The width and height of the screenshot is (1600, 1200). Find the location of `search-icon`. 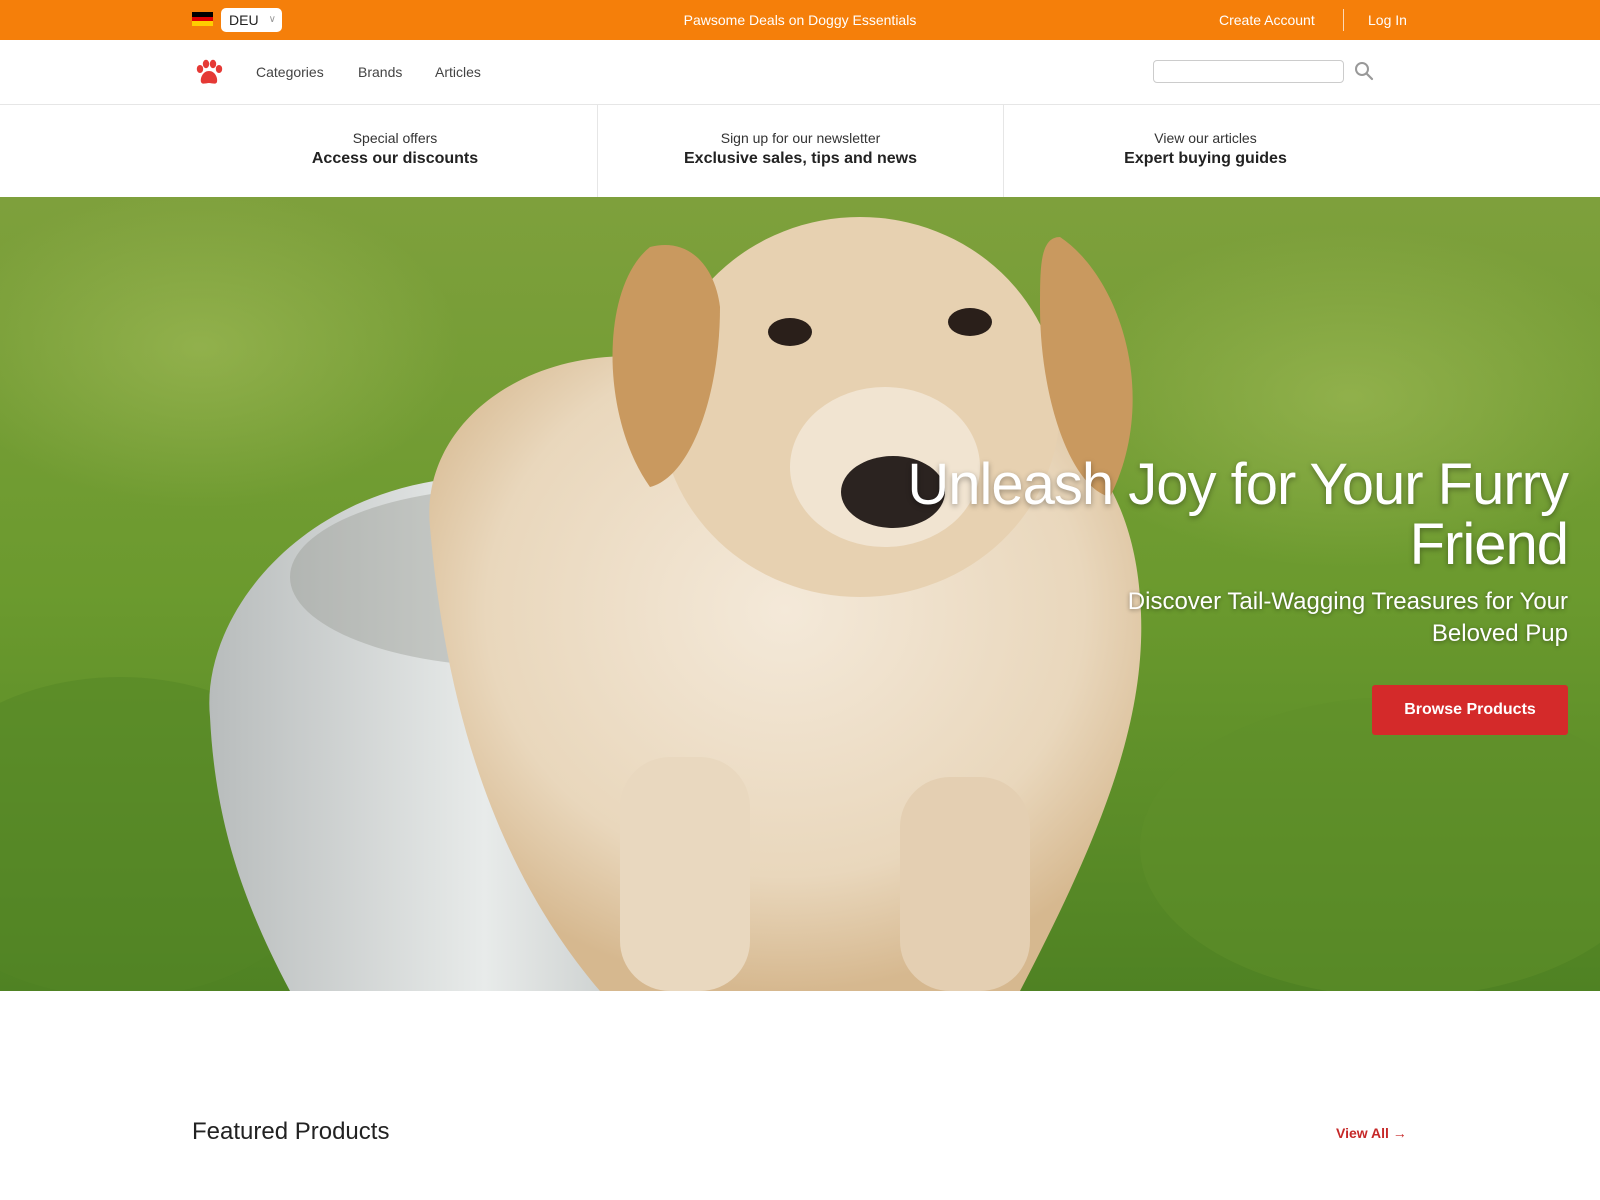

search-icon is located at coordinates (1364, 71).